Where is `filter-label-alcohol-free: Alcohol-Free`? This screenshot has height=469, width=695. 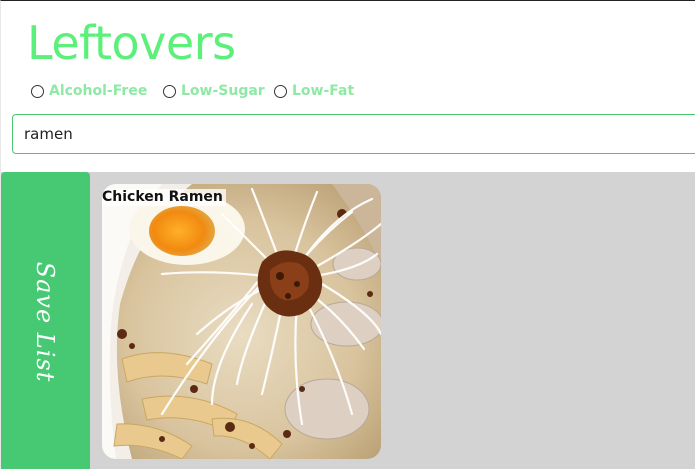
filter-label-alcohol-free: Alcohol-Free is located at coordinates (98, 91).